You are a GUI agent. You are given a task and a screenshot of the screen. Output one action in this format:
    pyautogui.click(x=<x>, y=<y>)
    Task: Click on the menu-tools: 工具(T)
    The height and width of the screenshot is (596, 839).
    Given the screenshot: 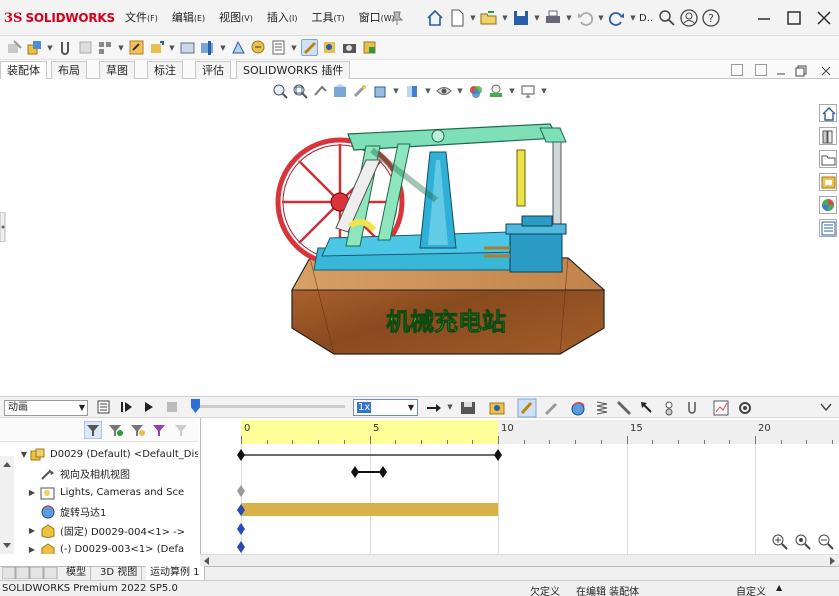 What is the action you would take?
    pyautogui.click(x=327, y=18)
    